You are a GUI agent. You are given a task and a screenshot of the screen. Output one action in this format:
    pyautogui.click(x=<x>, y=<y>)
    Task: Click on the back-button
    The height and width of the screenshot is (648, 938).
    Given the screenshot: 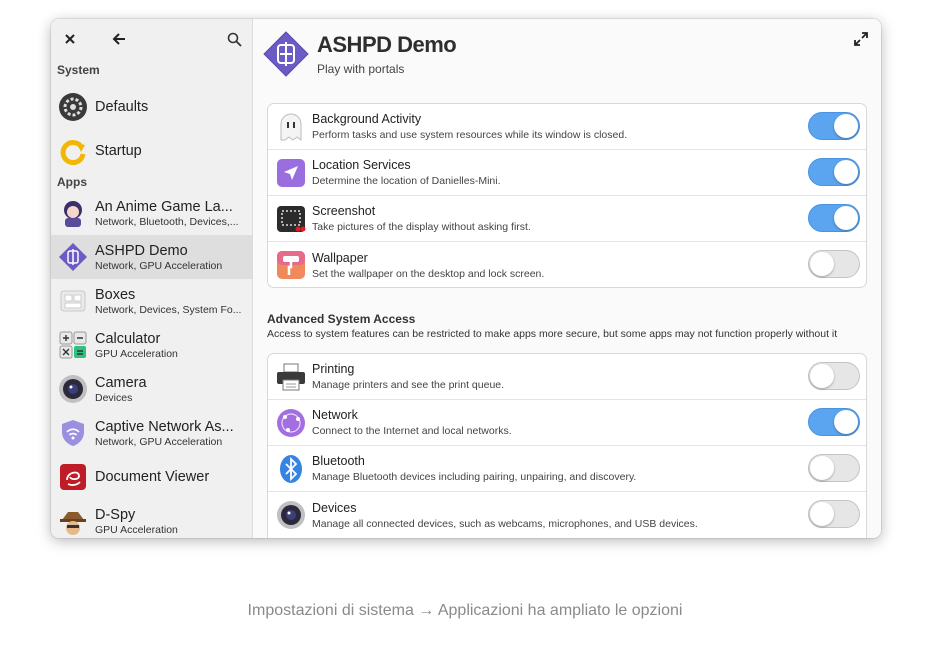 What is the action you would take?
    pyautogui.click(x=119, y=39)
    